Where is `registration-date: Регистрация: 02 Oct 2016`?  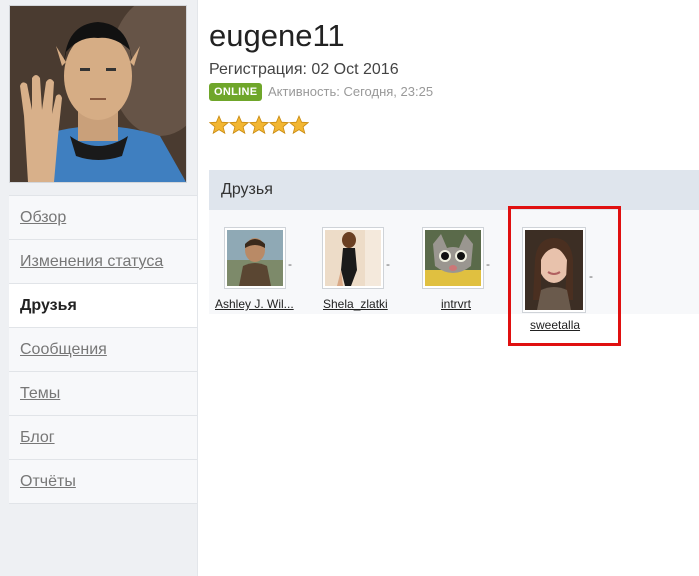 registration-date: Регистрация: 02 Oct 2016 is located at coordinates (304, 69).